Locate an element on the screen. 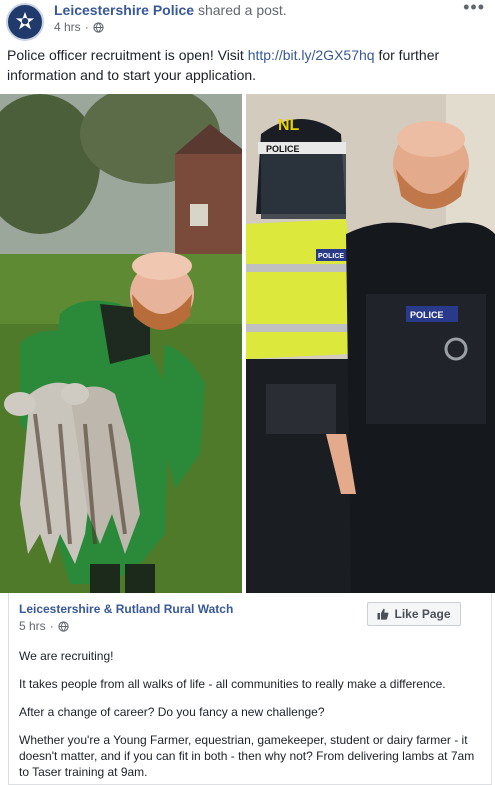  like-page-button: Like Page is located at coordinates (414, 614).